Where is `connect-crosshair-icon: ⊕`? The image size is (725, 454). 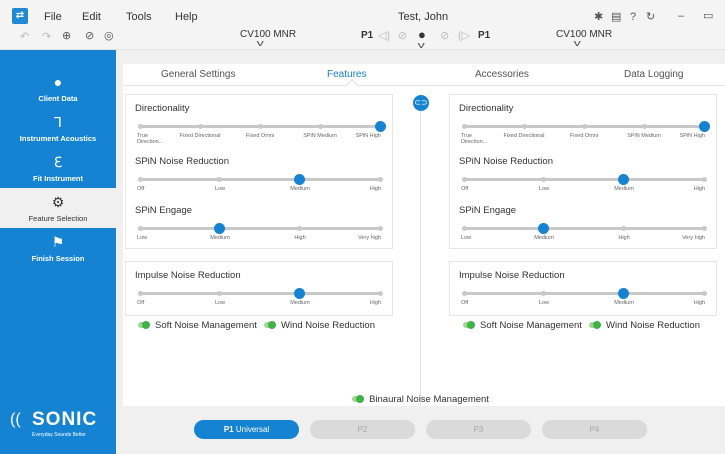
connect-crosshair-icon: ⊕ is located at coordinates (66, 36).